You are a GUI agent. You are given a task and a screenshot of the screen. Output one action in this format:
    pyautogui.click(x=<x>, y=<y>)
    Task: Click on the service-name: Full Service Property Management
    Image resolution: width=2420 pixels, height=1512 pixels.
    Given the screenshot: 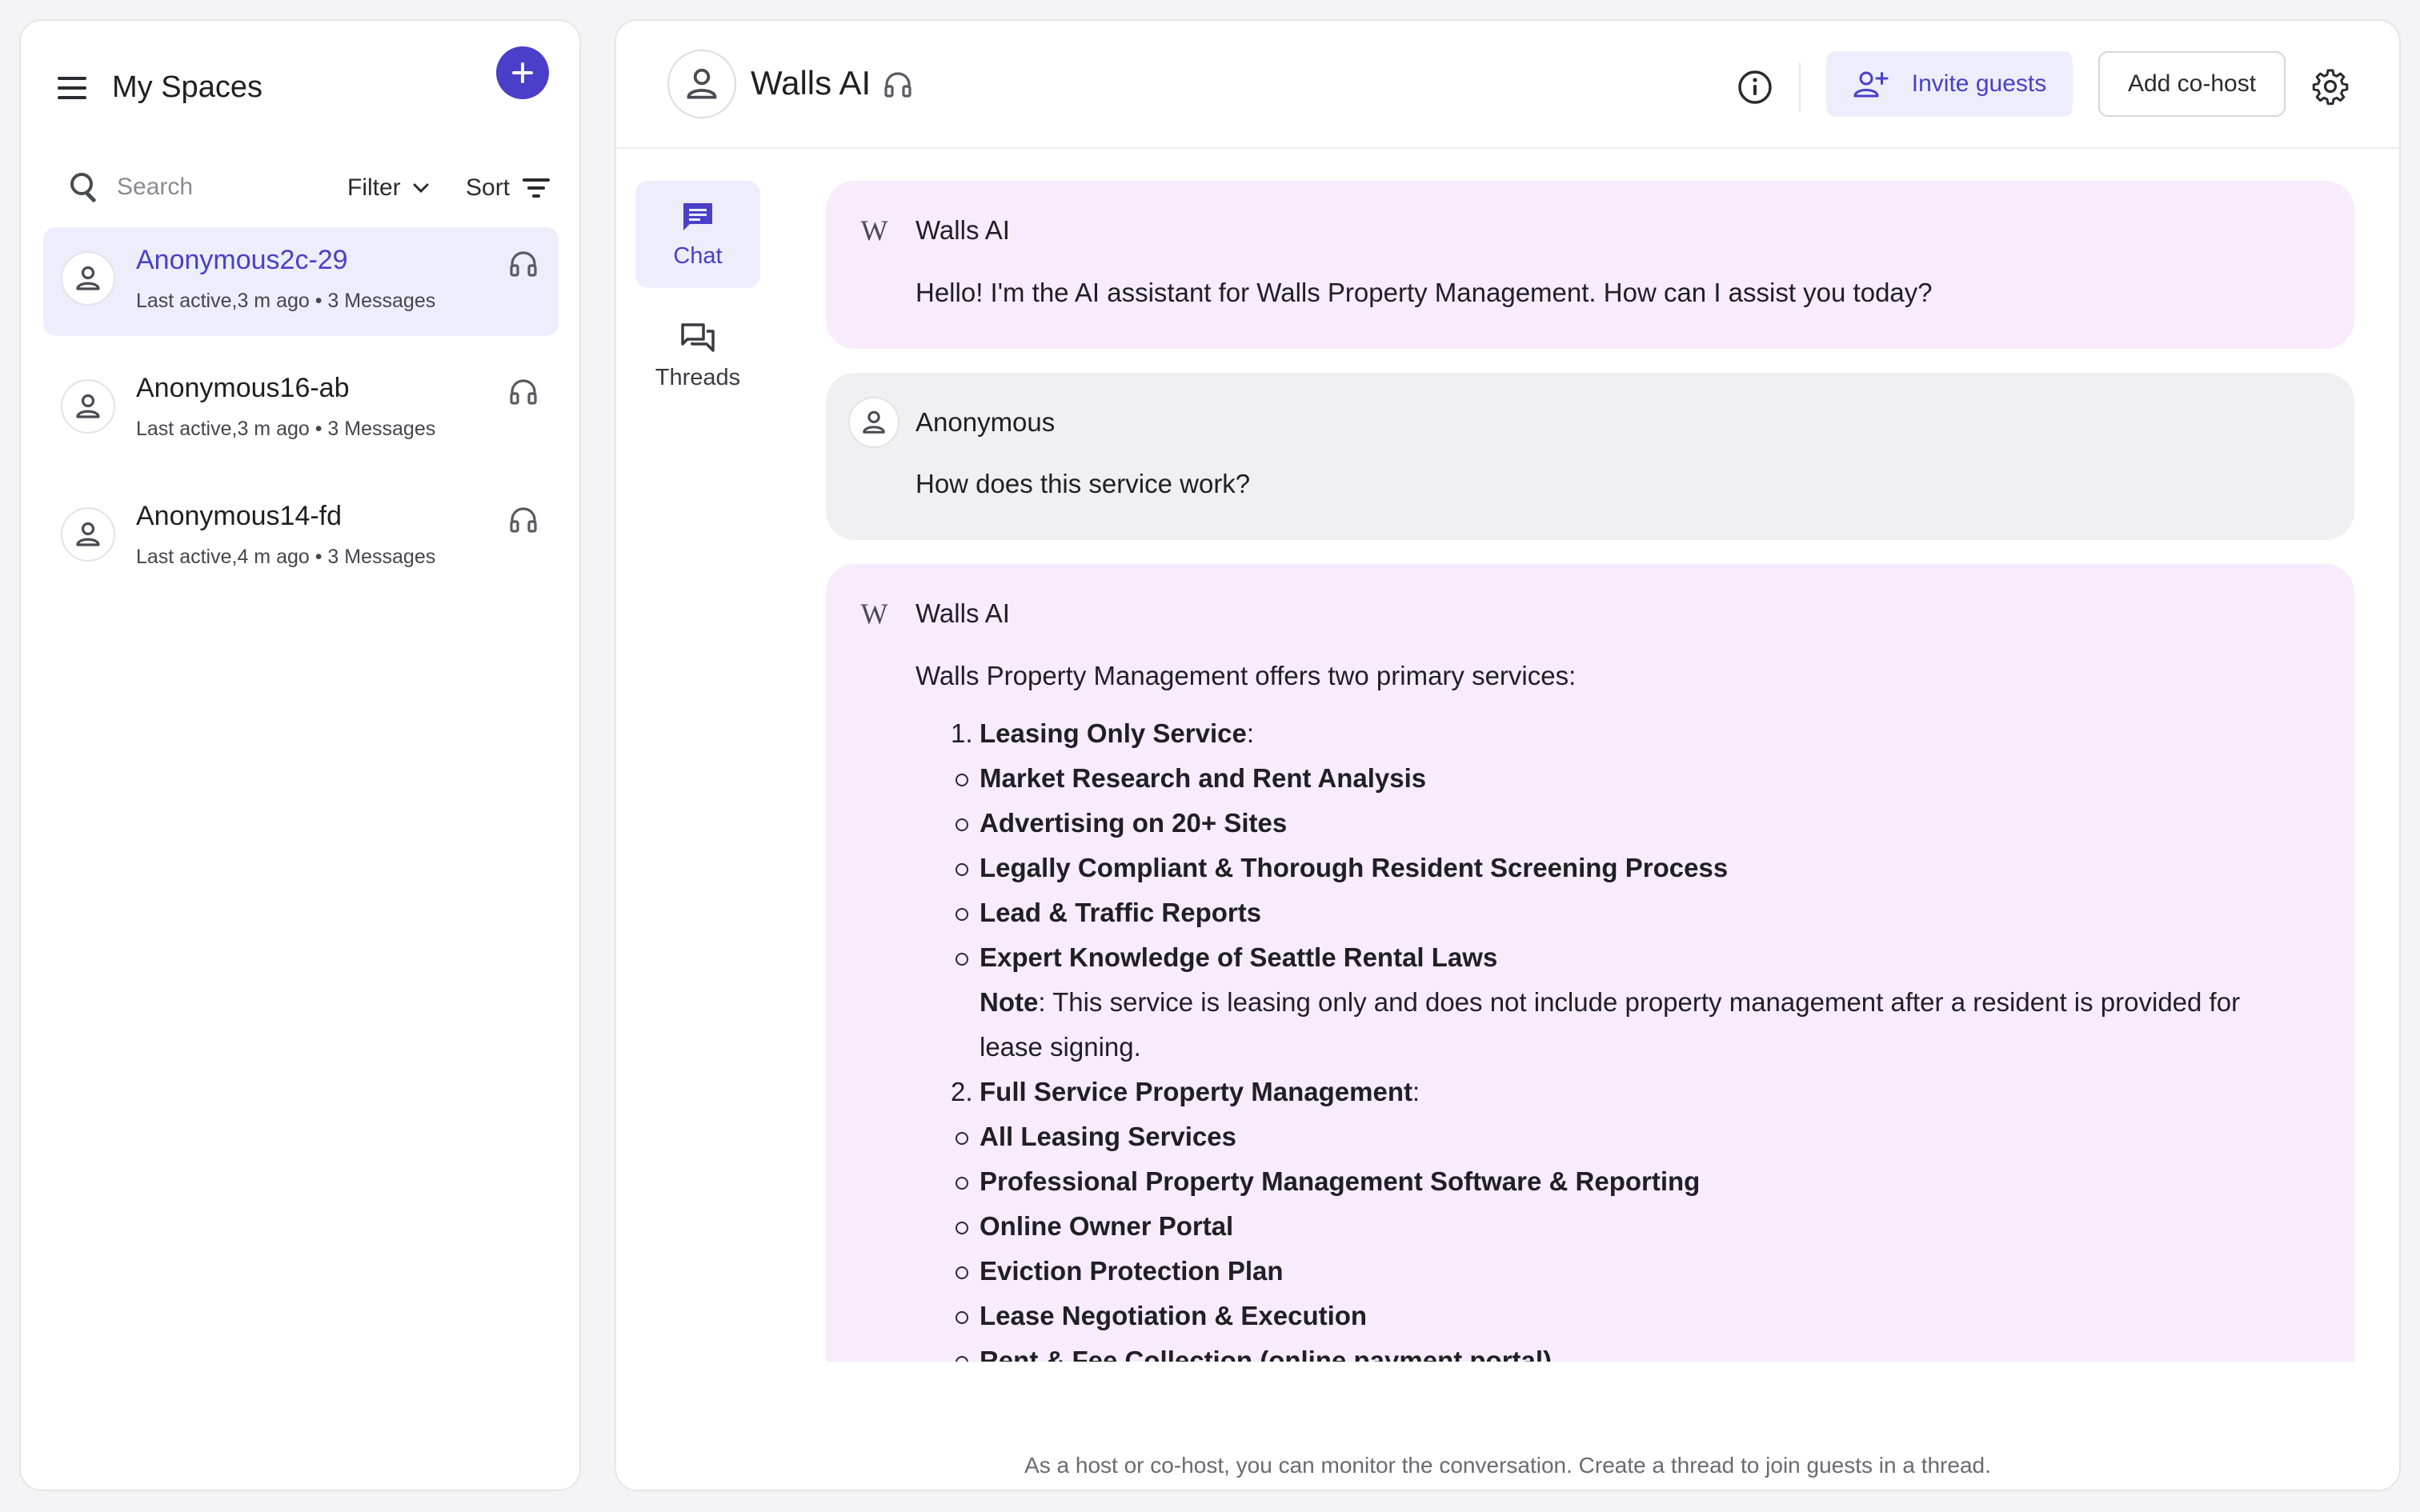 What is the action you would take?
    pyautogui.click(x=1196, y=1091)
    